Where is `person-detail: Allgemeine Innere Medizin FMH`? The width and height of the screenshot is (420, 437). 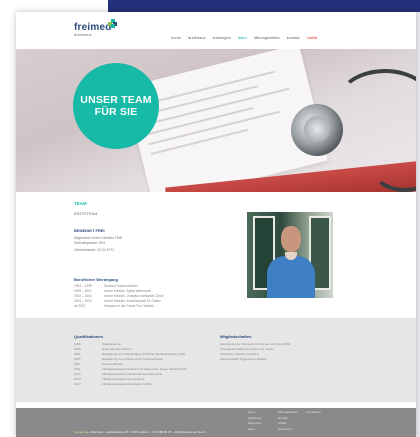 person-detail: Allgemeine Innere Medizin FMH is located at coordinates (98, 238).